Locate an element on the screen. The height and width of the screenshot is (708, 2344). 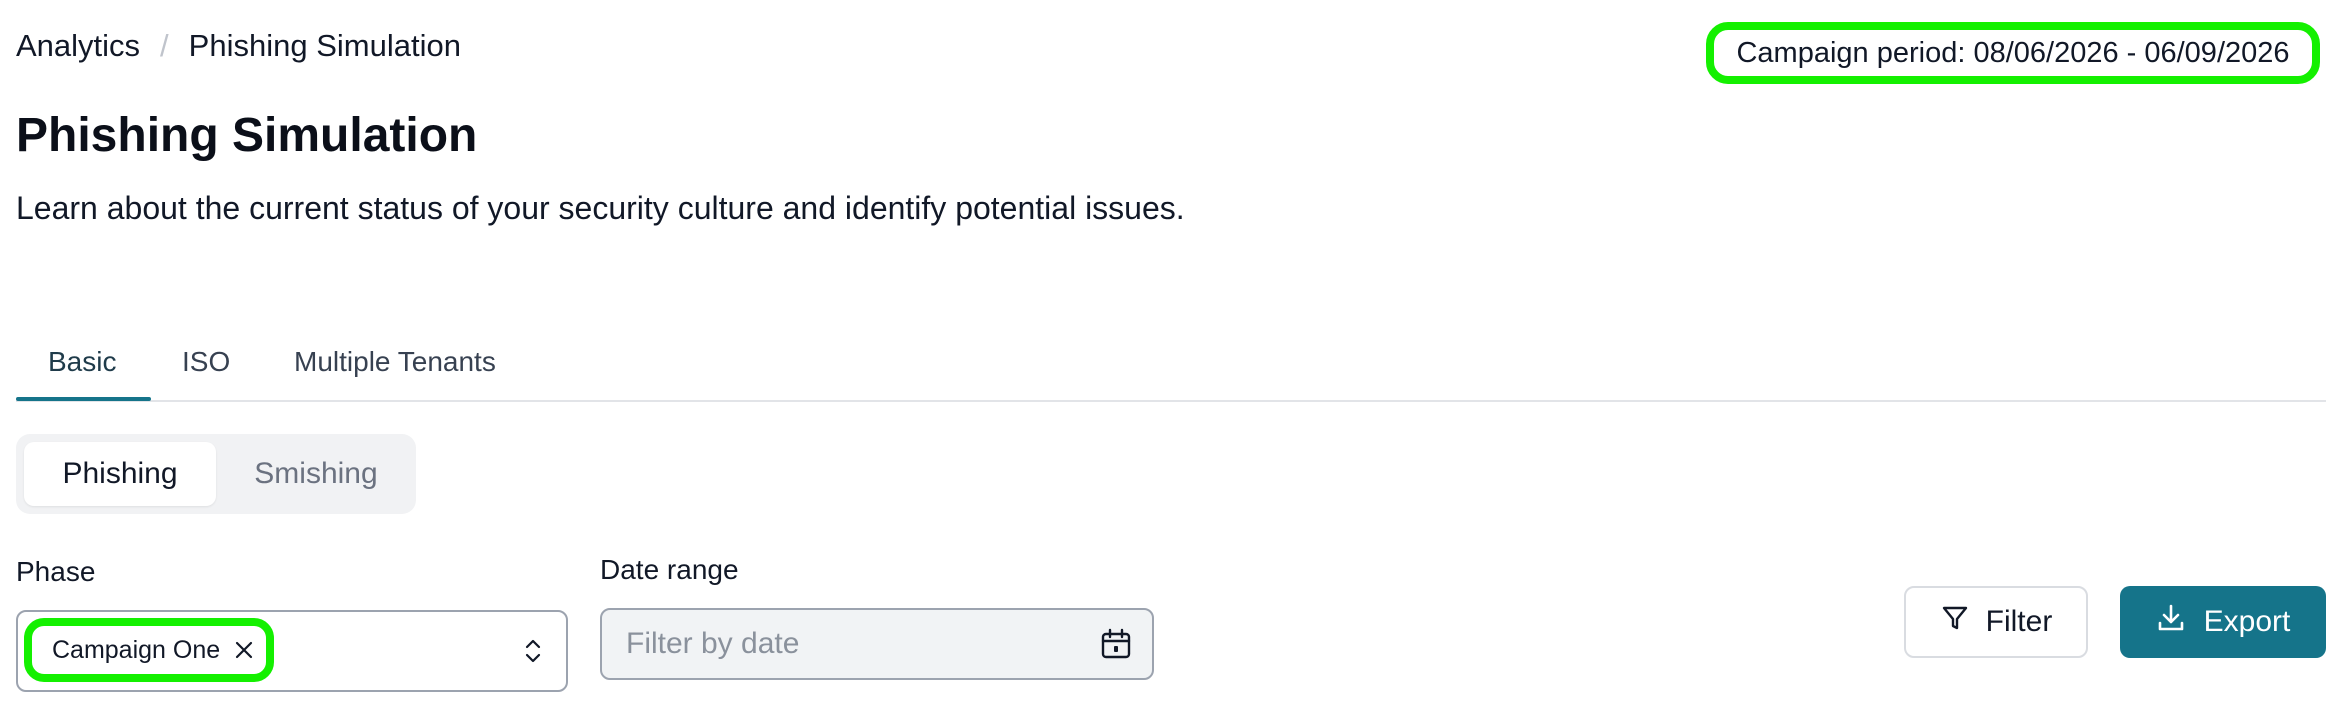
calendar-icon is located at coordinates (1116, 646).